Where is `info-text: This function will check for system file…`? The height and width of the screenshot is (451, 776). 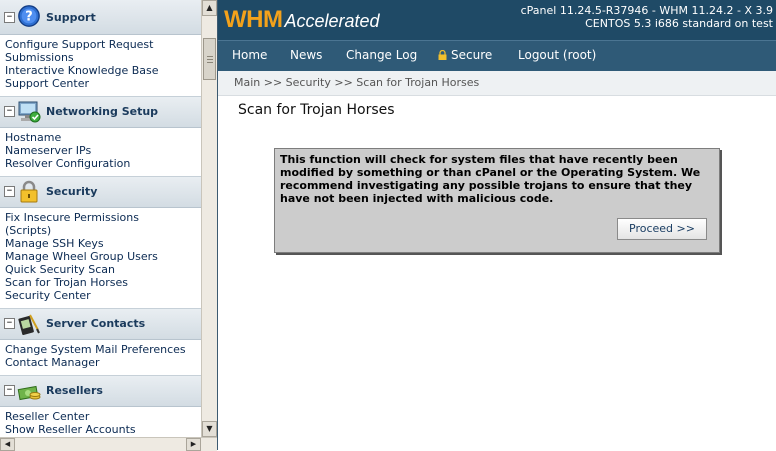
info-text: This function will check for system file… is located at coordinates (490, 179).